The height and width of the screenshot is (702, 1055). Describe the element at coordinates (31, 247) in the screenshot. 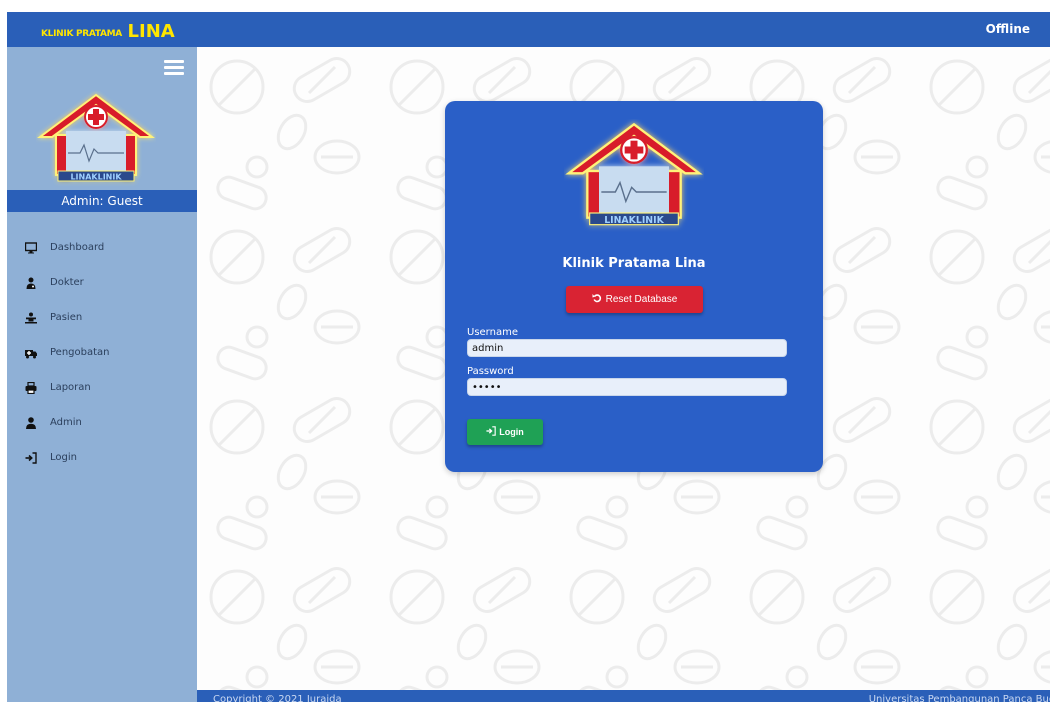

I see `monitor-icon` at that location.